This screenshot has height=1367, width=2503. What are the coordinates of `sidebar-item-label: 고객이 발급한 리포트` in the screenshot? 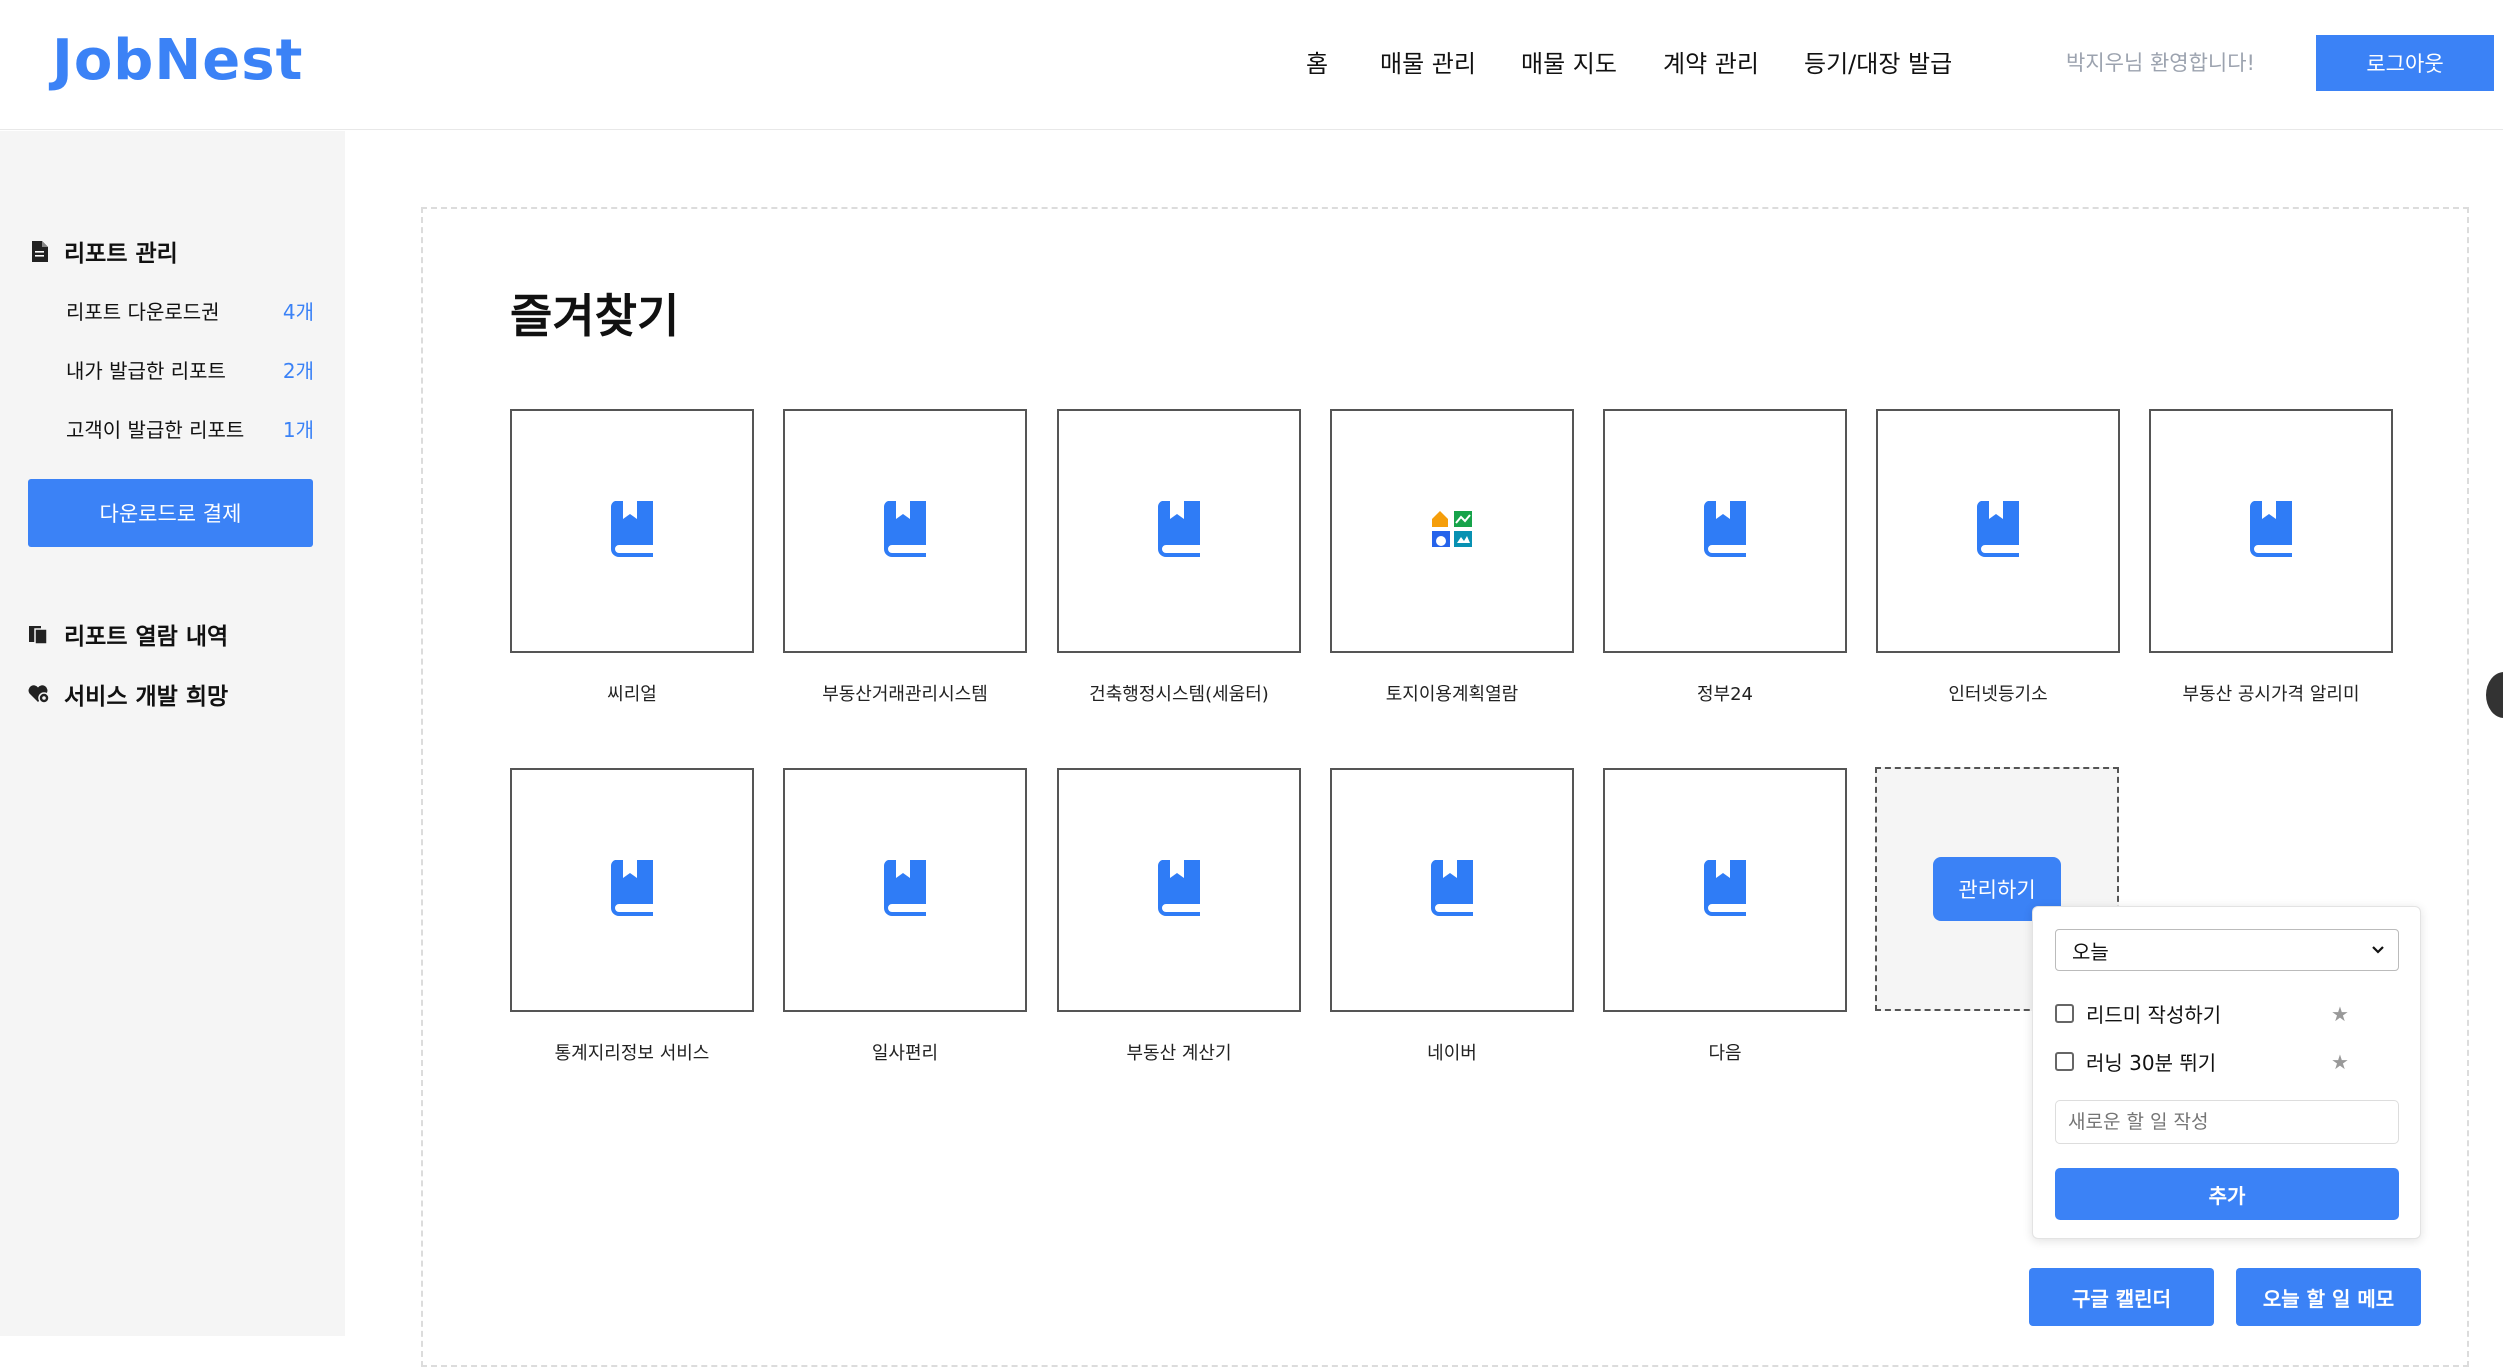 It's located at (155, 430).